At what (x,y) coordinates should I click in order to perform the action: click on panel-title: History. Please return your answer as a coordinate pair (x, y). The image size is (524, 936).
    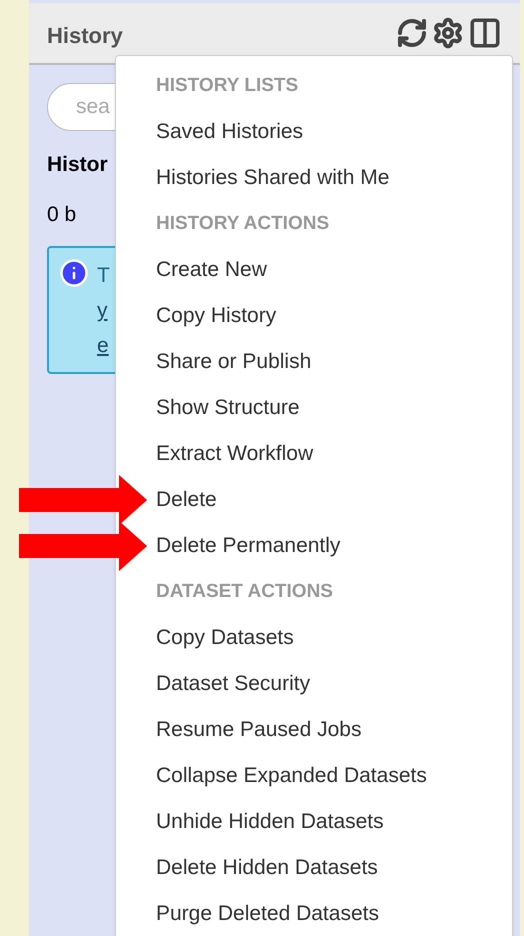
    Looking at the image, I should click on (85, 36).